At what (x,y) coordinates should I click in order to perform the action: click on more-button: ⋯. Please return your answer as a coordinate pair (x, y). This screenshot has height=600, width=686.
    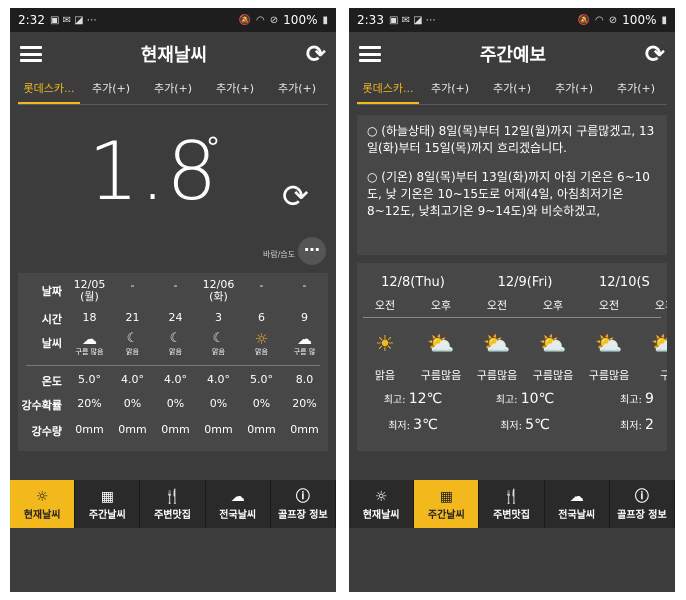
    Looking at the image, I should click on (312, 251).